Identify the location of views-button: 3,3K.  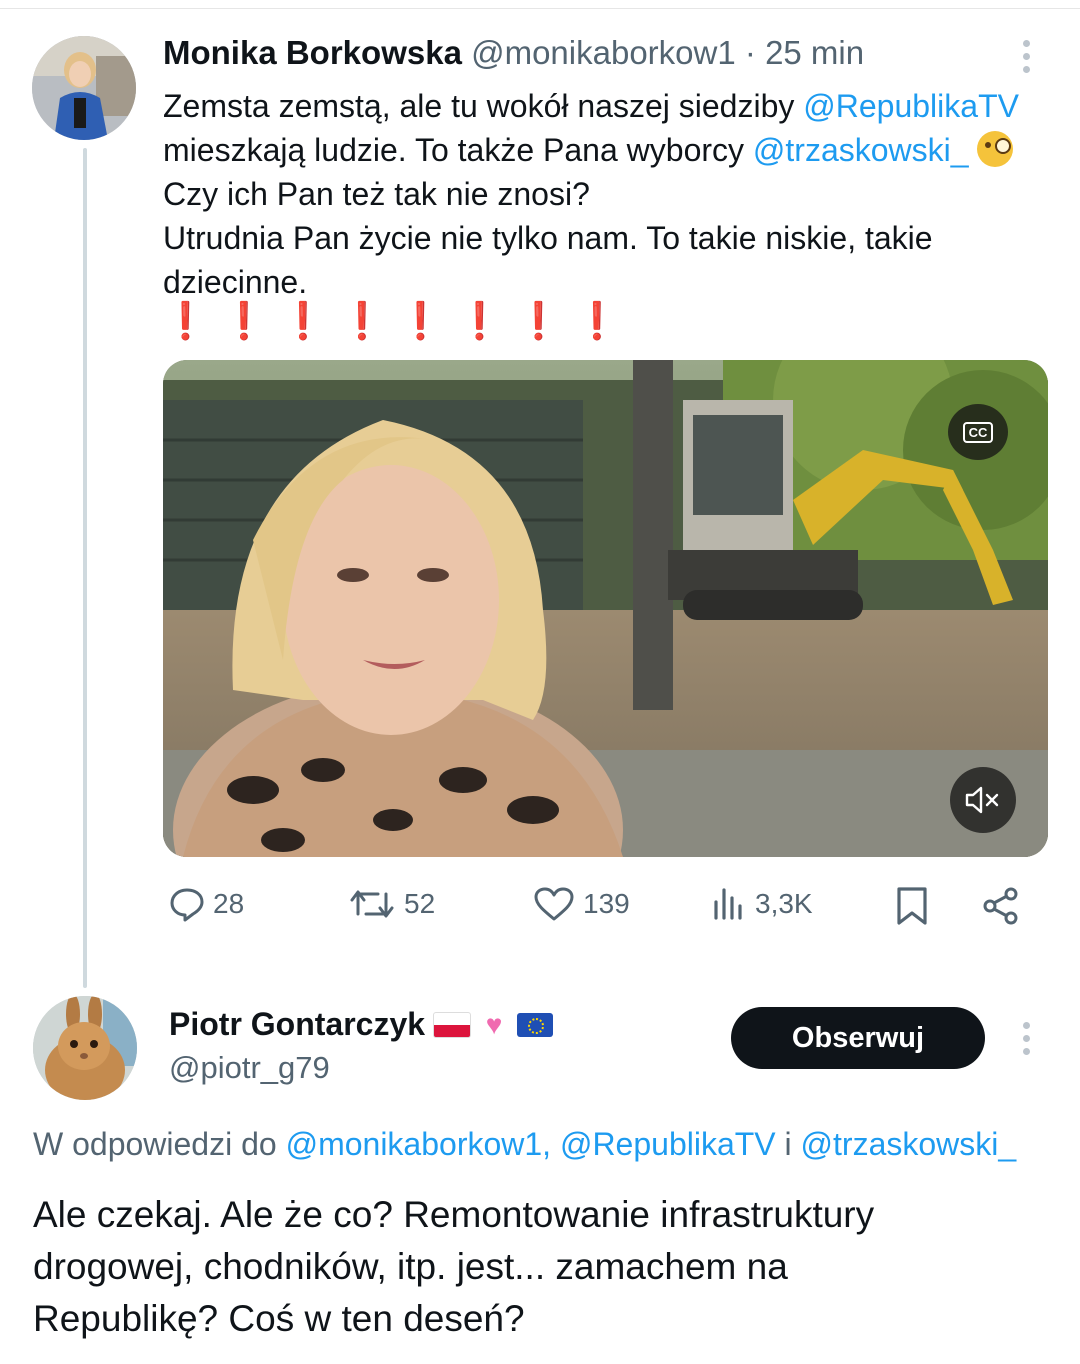
(762, 904).